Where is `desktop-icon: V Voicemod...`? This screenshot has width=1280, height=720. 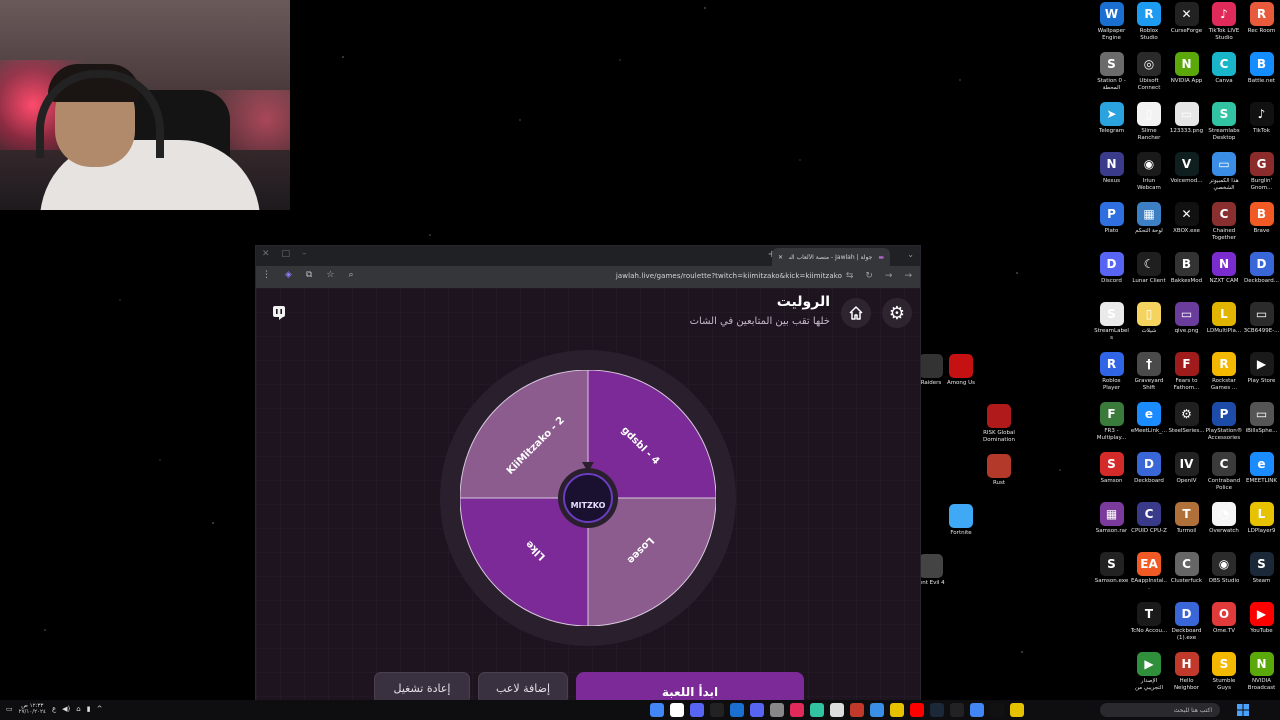 desktop-icon: V Voicemod... is located at coordinates (1186, 177).